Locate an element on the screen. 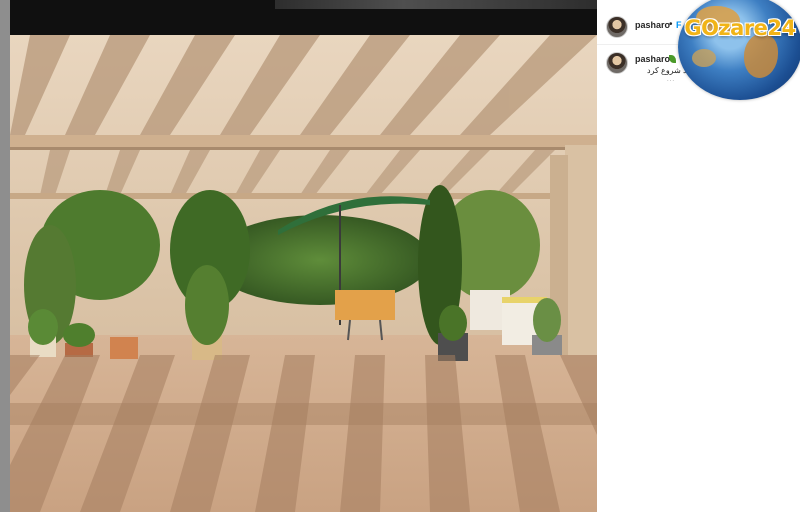 Image resolution: width=800 pixels, height=512 pixels. author-avatar is located at coordinates (617, 27).